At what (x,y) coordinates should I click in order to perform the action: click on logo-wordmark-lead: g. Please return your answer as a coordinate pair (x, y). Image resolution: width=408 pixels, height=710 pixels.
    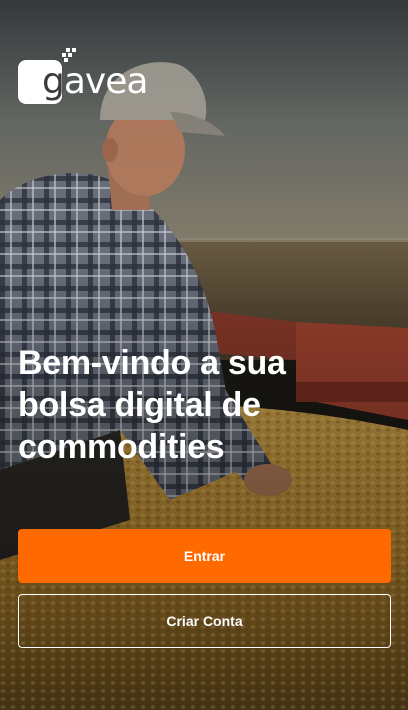
    Looking at the image, I should click on (53, 81).